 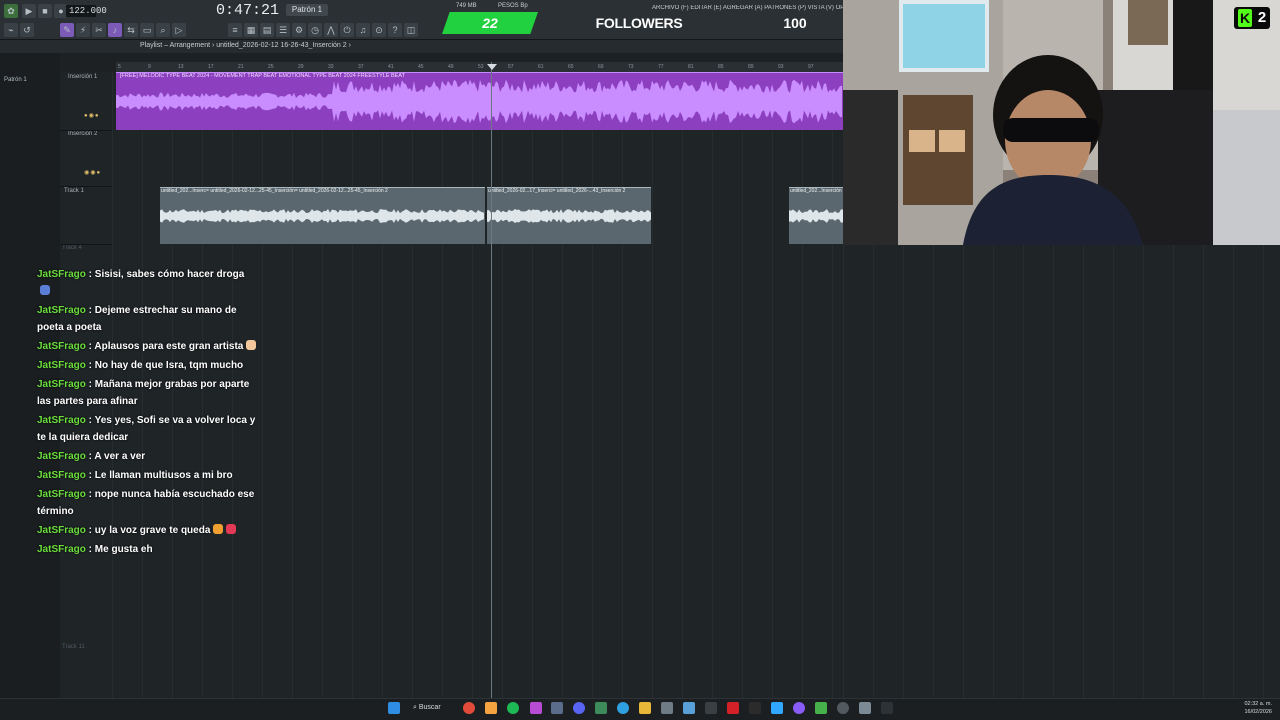 What do you see at coordinates (45, 290) in the screenshot?
I see `emoji-icon` at bounding box center [45, 290].